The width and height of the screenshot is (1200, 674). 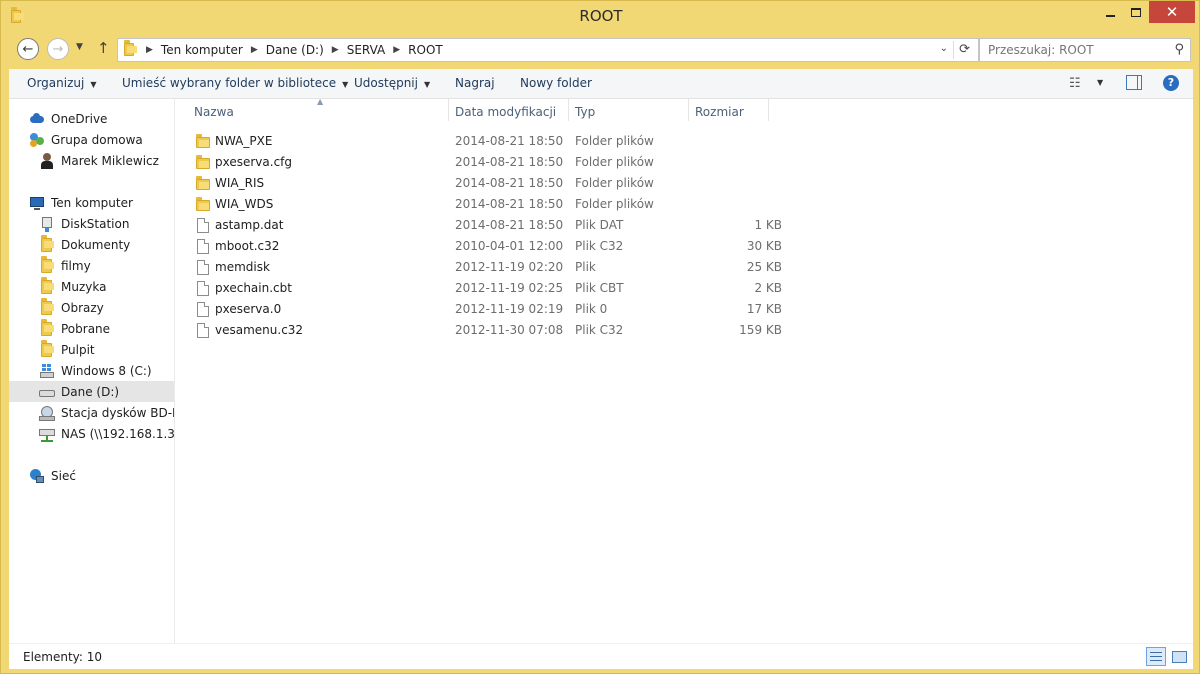 What do you see at coordinates (1075, 83) in the screenshot?
I see `view-options-icon: ☷` at bounding box center [1075, 83].